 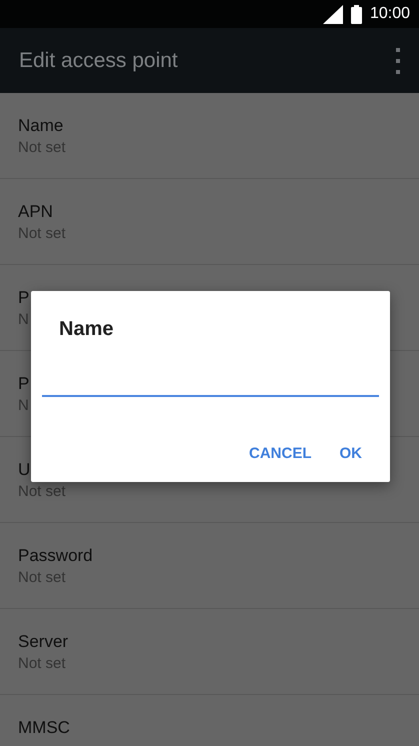 What do you see at coordinates (398, 61) in the screenshot?
I see `more-options-icon` at bounding box center [398, 61].